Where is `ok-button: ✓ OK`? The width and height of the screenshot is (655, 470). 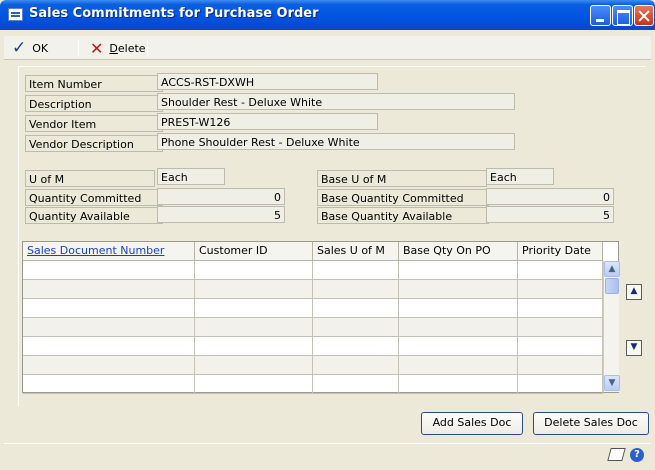
ok-button: ✓ OK is located at coordinates (30, 48).